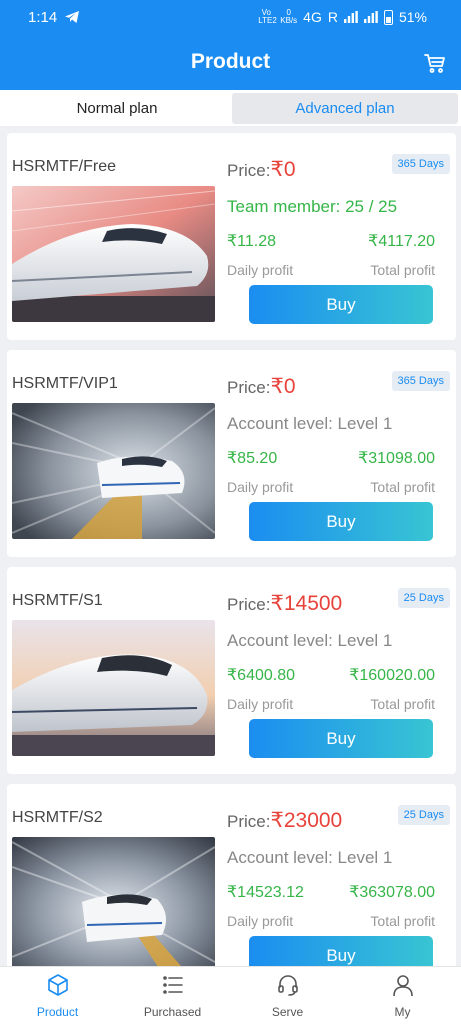 This screenshot has width=461, height=1024. Describe the element at coordinates (57, 1012) in the screenshot. I see `nav-label: Product` at that location.